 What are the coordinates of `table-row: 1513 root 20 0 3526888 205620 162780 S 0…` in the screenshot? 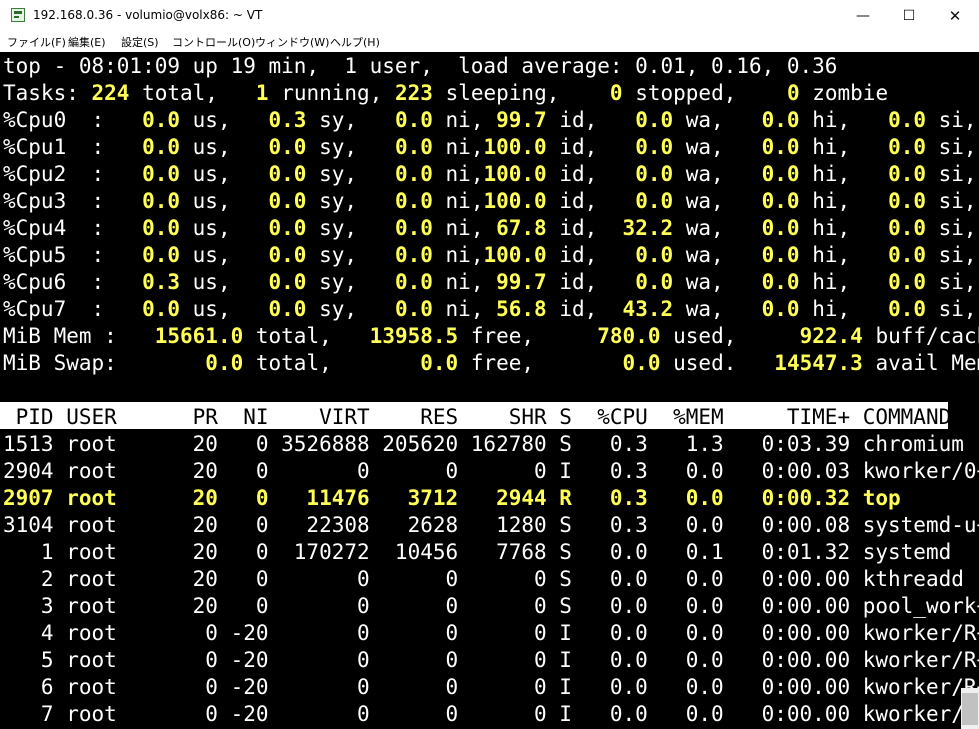 It's located at (483, 444).